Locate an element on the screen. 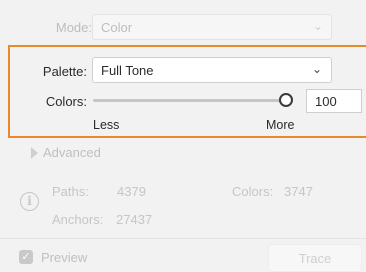 The height and width of the screenshot is (272, 366). mode-label: Mode: is located at coordinates (73, 27).